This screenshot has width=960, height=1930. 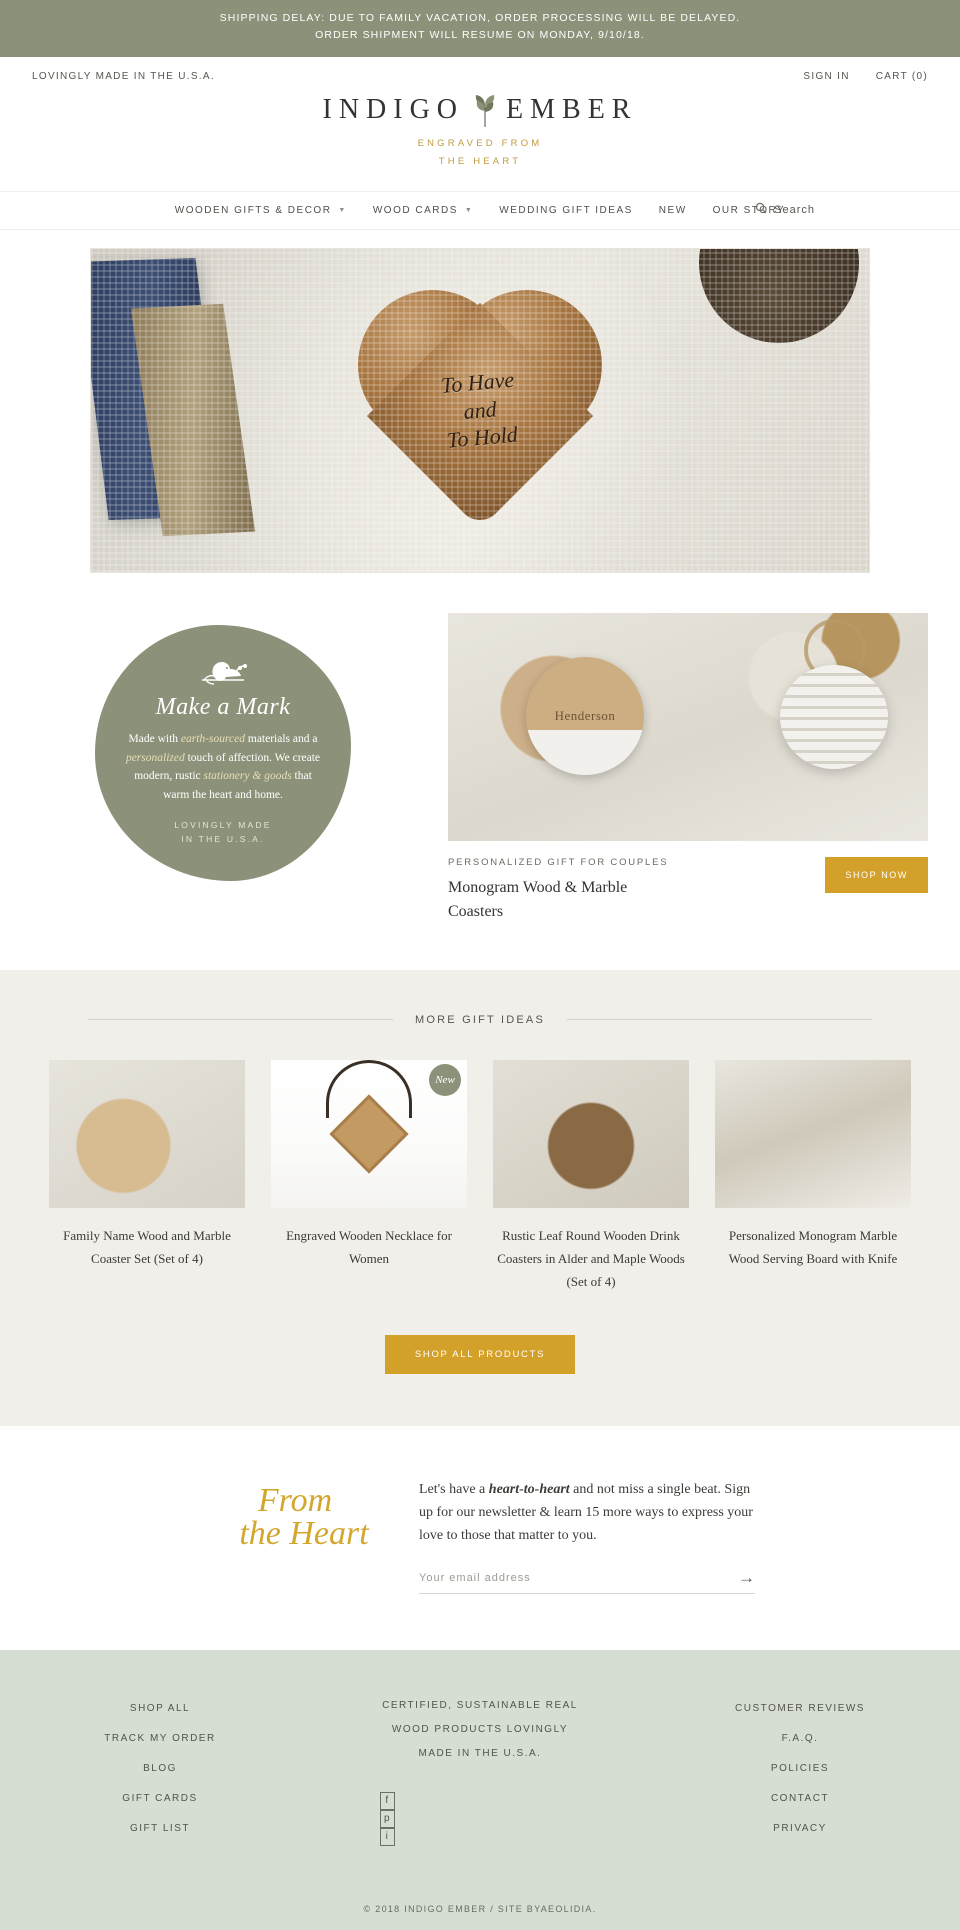 What do you see at coordinates (304, 1534) in the screenshot?
I see `from-the-heart-line-2: the Heart` at bounding box center [304, 1534].